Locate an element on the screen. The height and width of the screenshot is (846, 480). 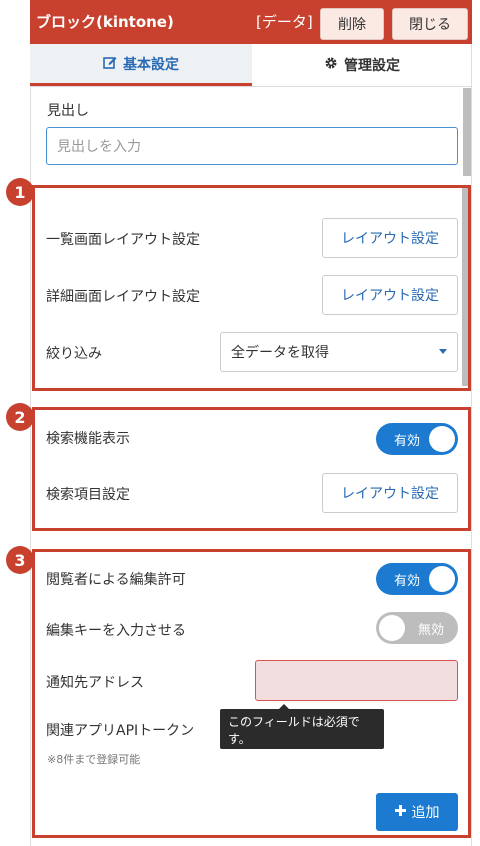
required-tooltip: このフィールドは必須です。 is located at coordinates (302, 729).